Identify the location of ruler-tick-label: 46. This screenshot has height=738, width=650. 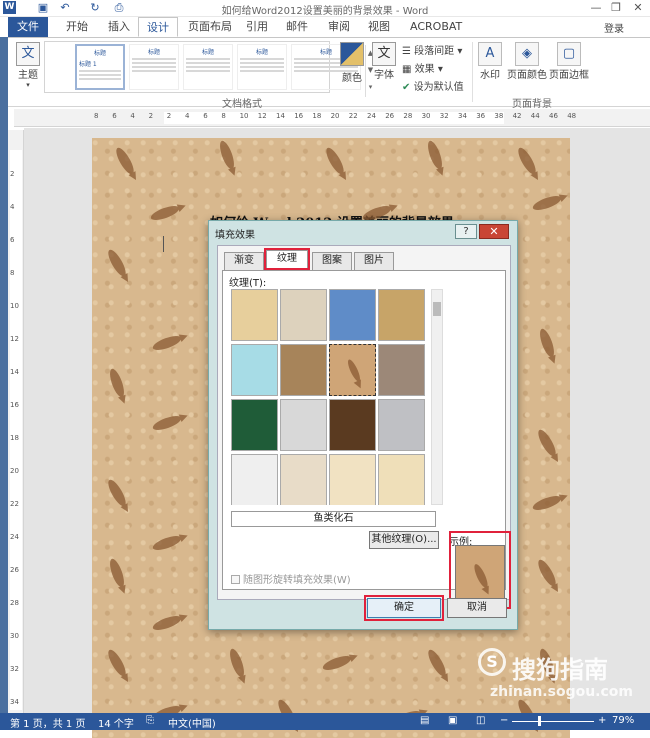
(553, 116).